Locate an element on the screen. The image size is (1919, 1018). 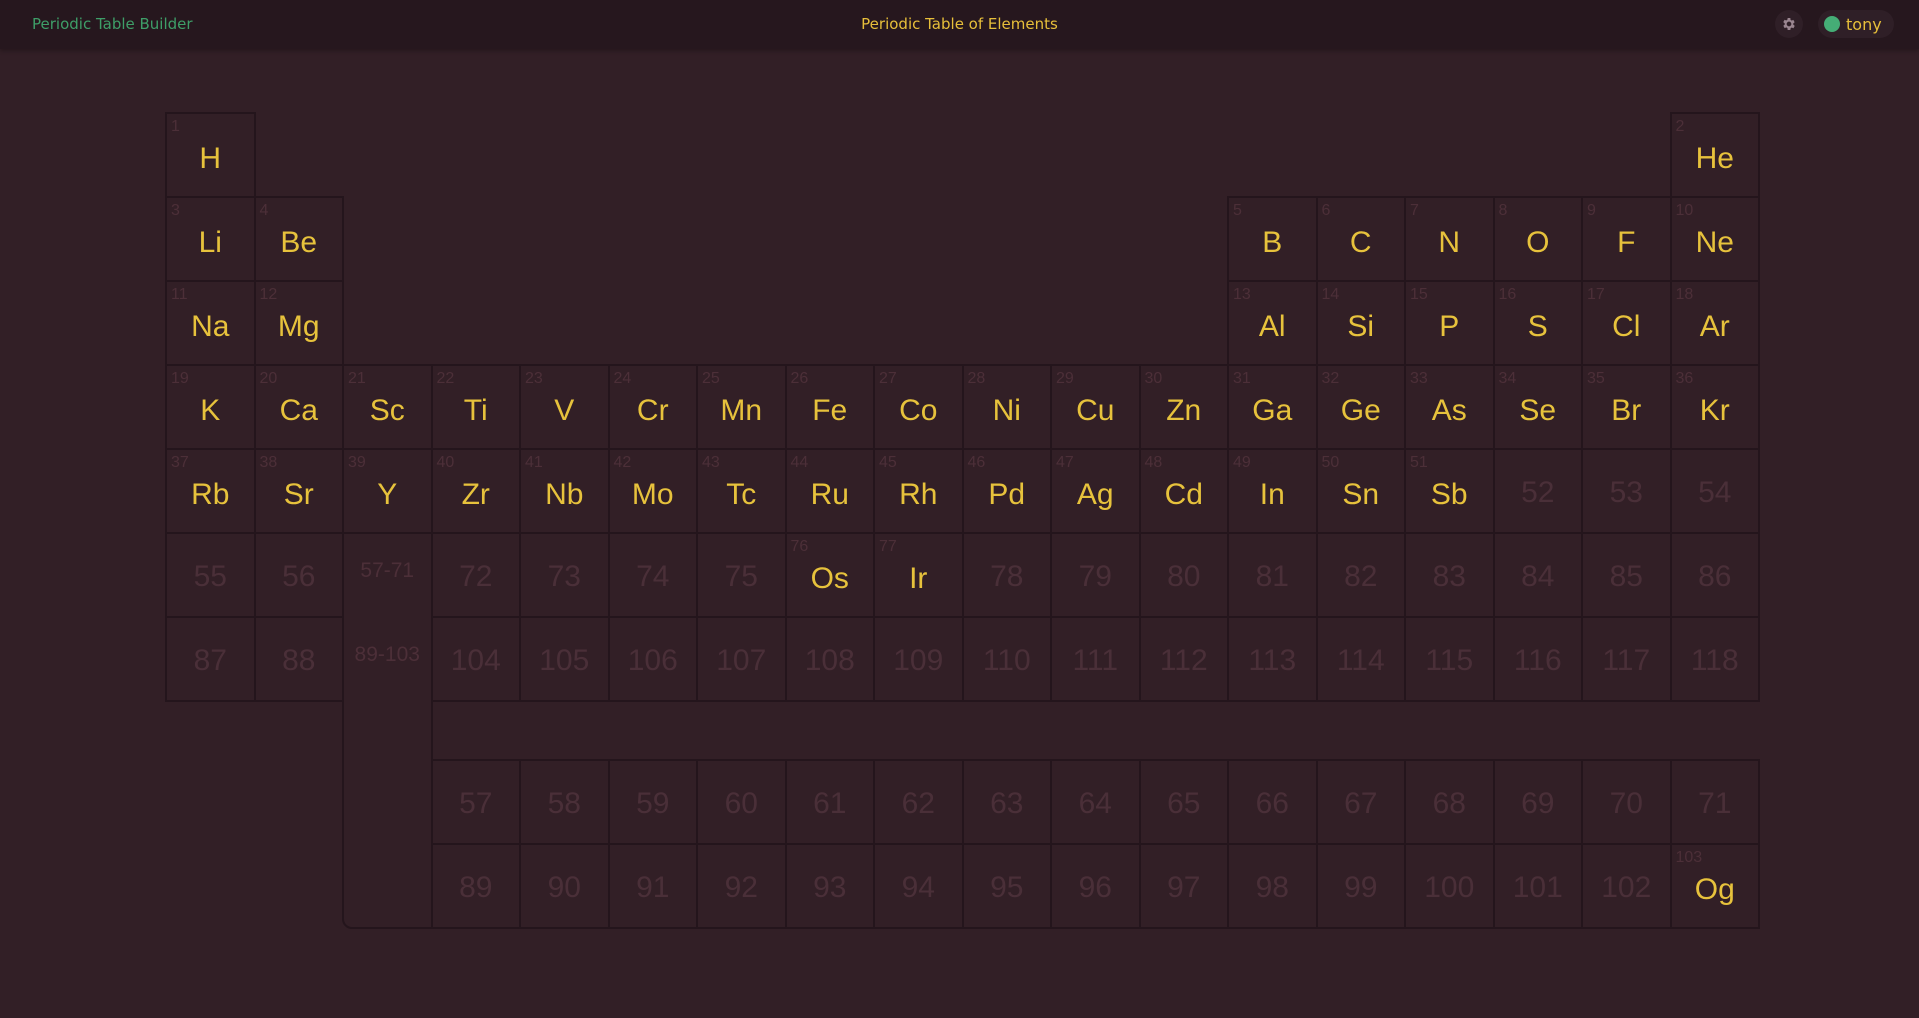
empty-element-cell: 60 is located at coordinates (741, 802).